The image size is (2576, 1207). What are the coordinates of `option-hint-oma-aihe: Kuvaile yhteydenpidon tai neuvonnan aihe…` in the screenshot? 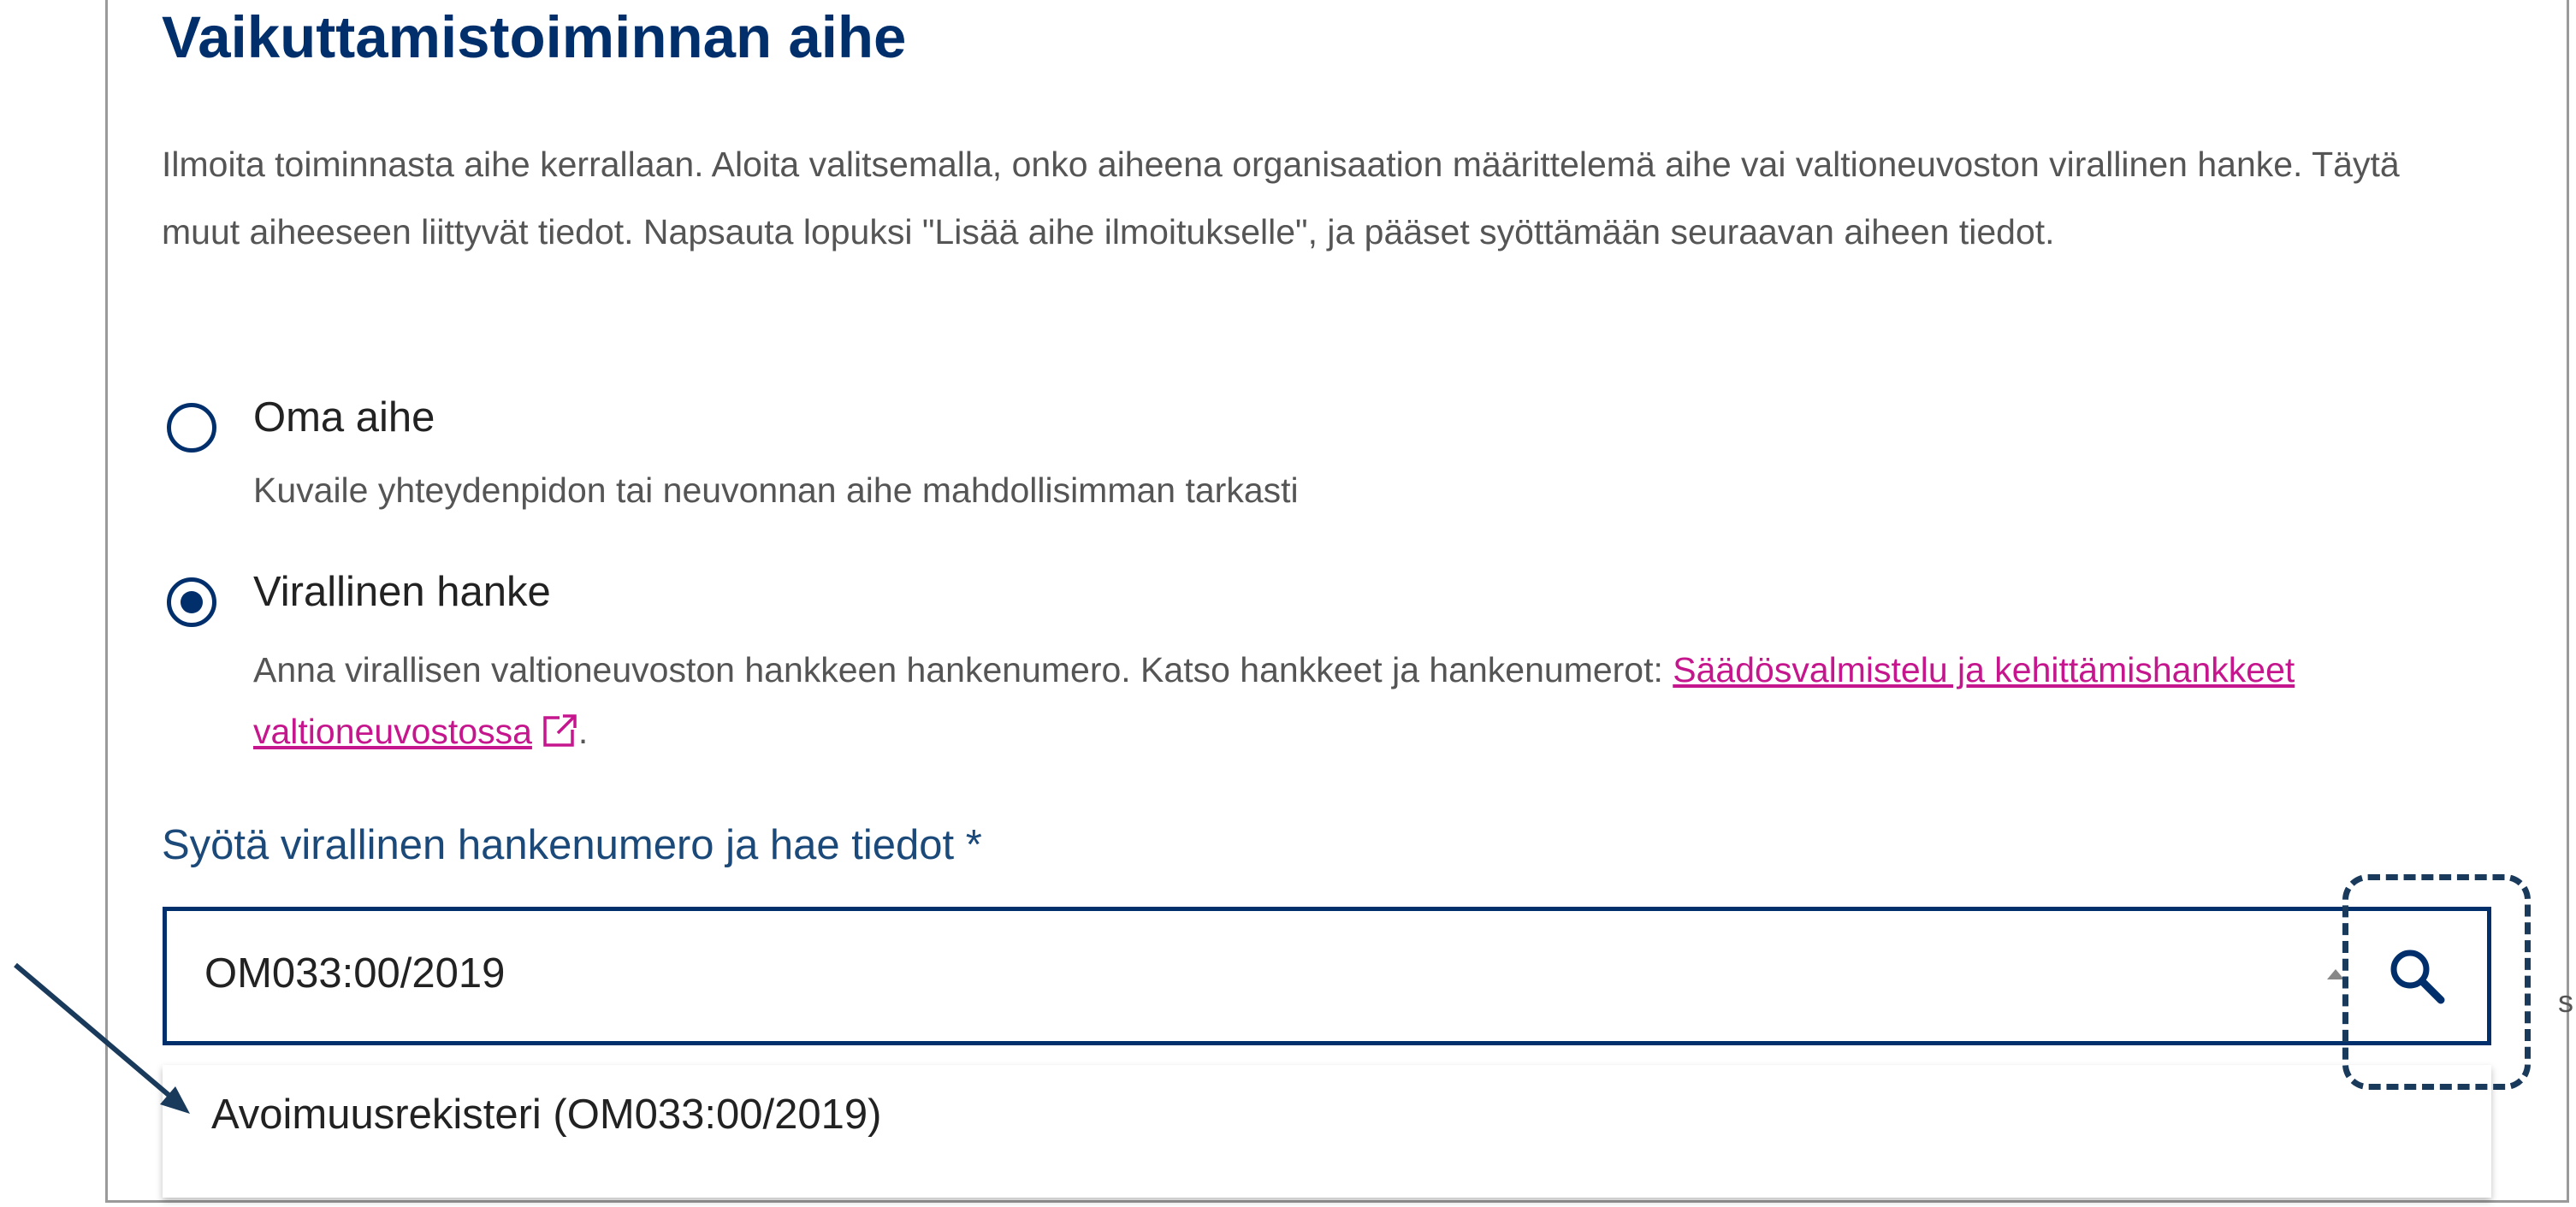 It's located at (776, 490).